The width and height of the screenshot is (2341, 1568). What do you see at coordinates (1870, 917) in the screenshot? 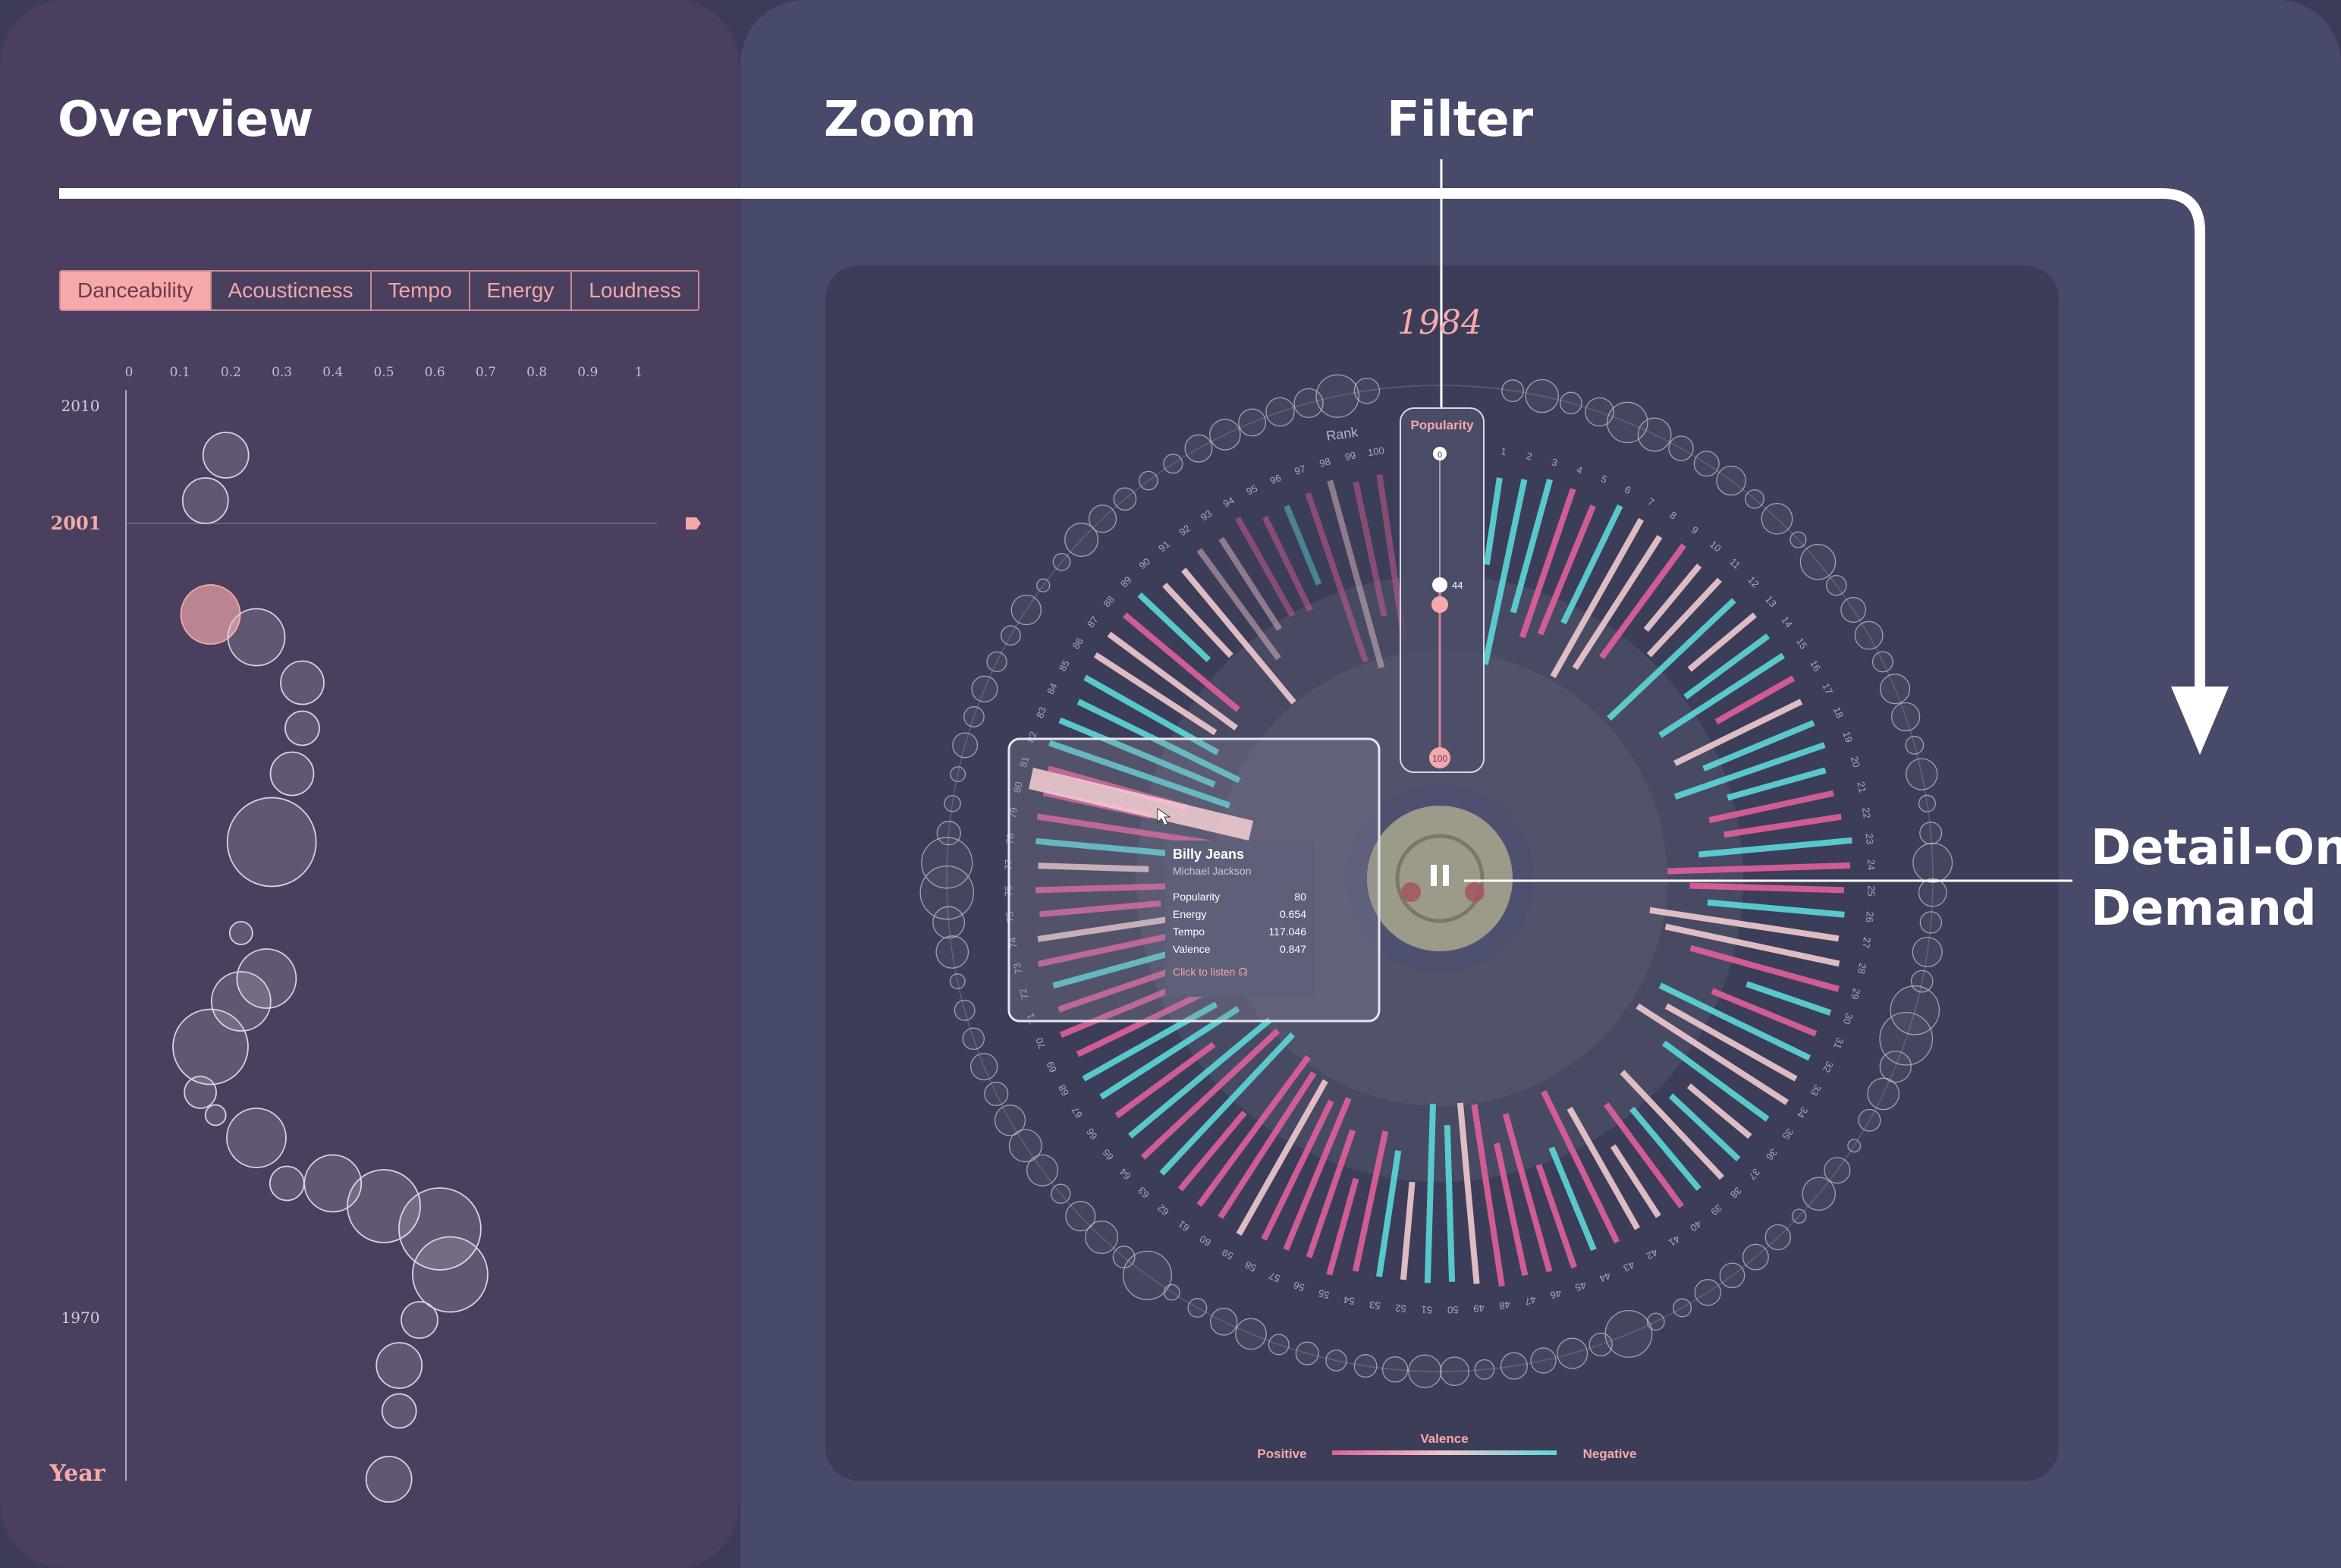
I see `rank-label: 26` at bounding box center [1870, 917].